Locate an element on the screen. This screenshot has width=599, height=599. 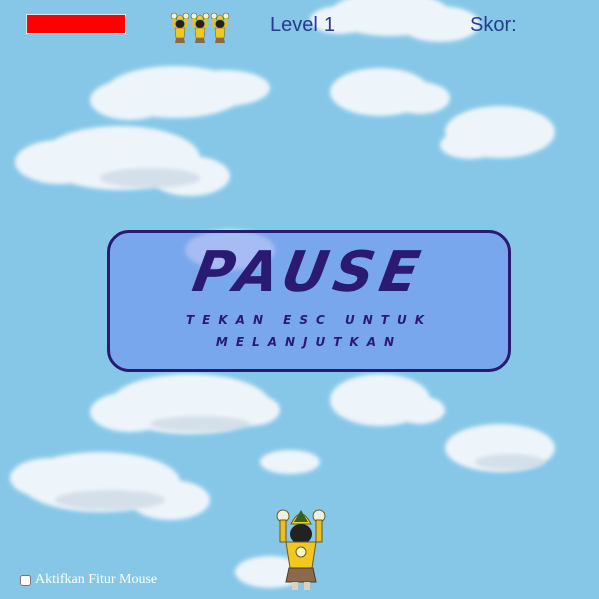
score-label: Skor: is located at coordinates (493, 25).